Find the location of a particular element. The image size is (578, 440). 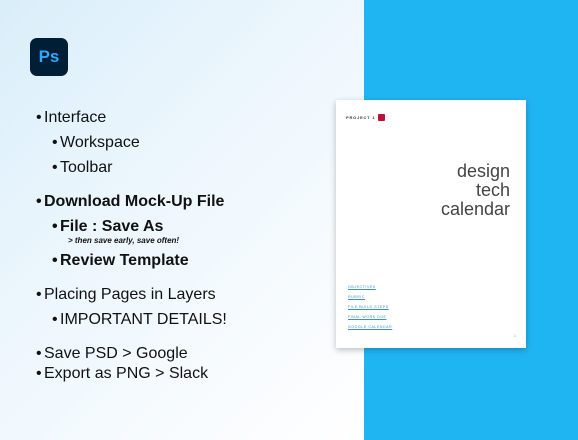

bullet-export-png: Export as PNG > Slack is located at coordinates (196, 374).